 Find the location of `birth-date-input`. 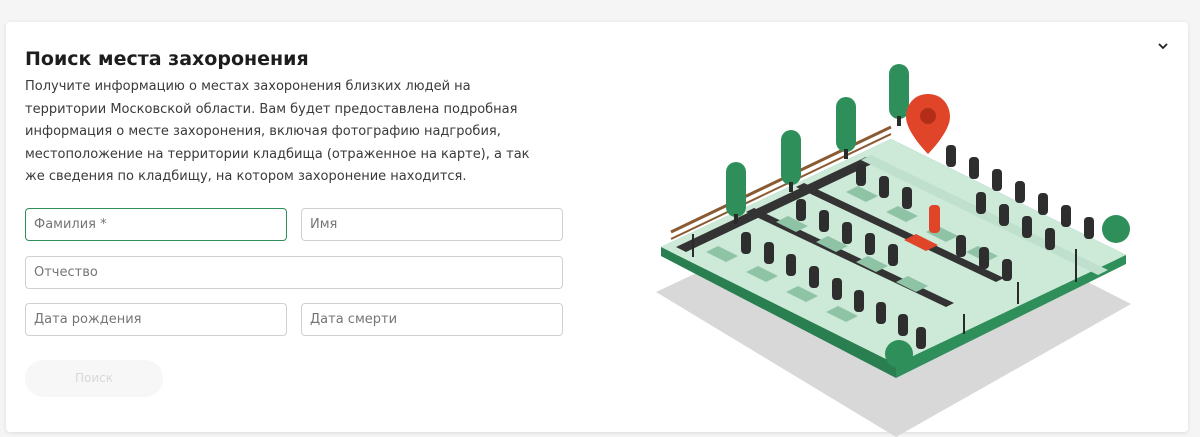

birth-date-input is located at coordinates (156, 319).